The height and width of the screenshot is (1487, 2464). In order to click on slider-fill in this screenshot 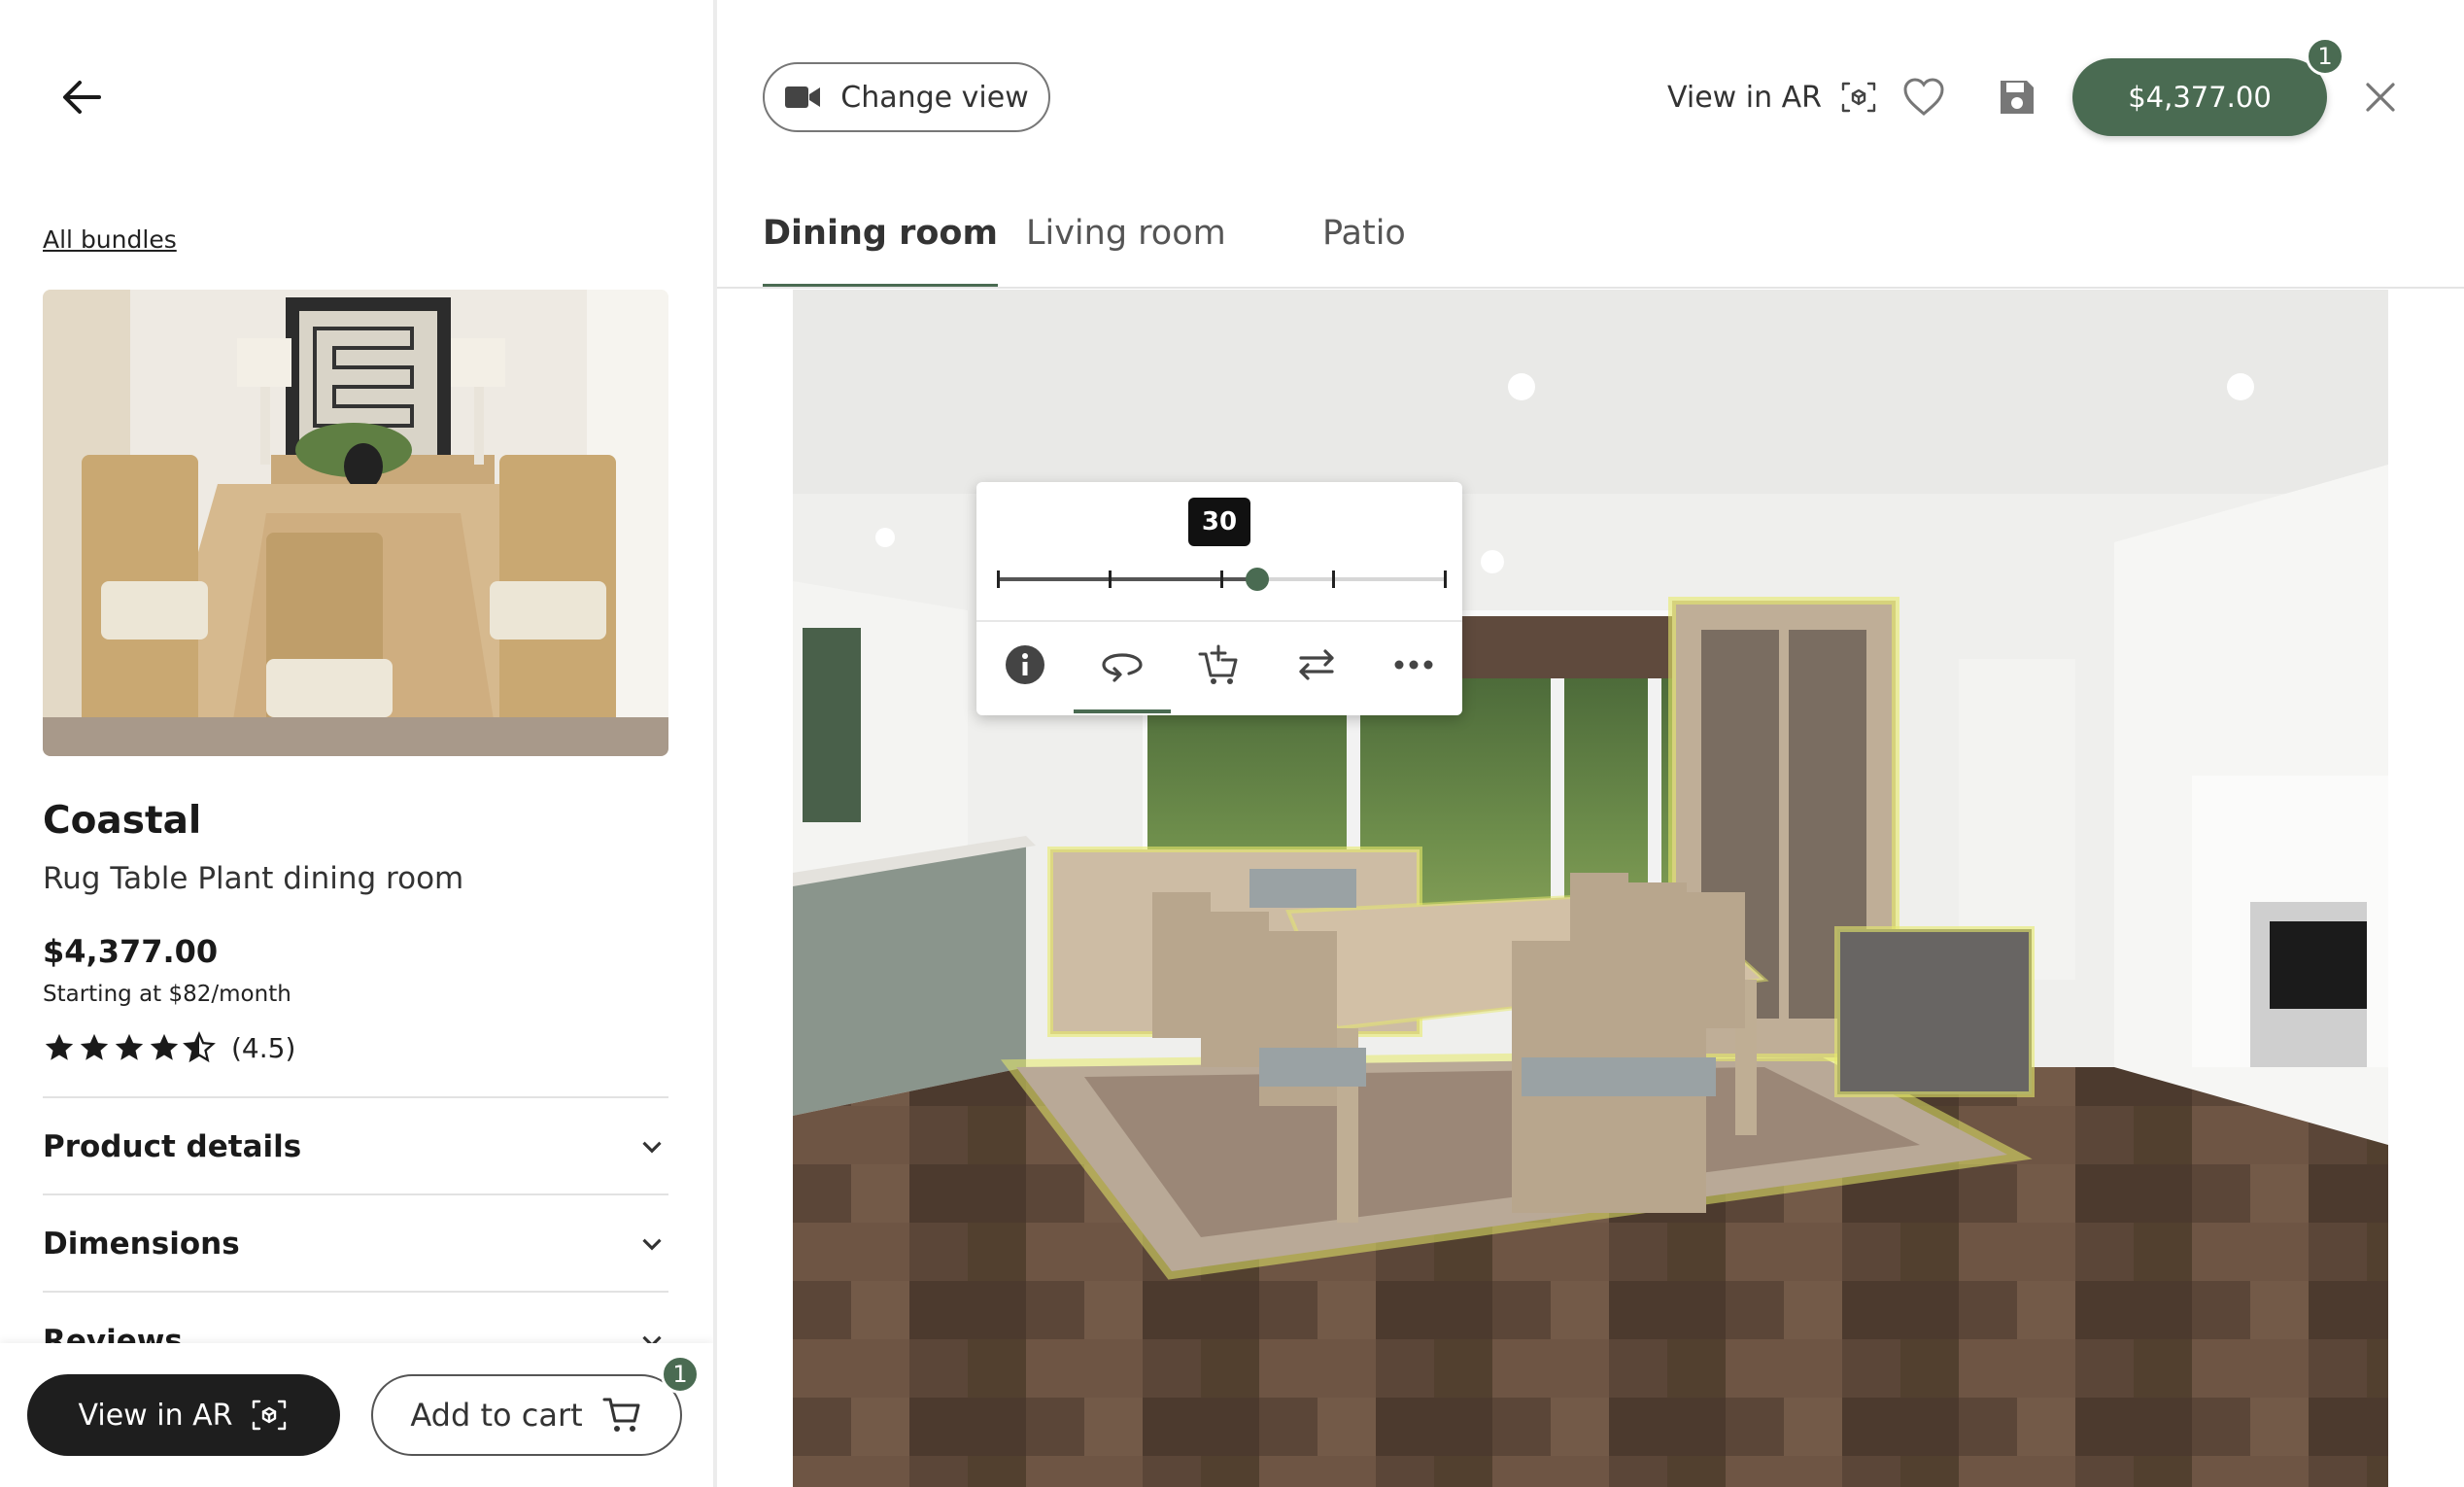, I will do `click(1127, 579)`.